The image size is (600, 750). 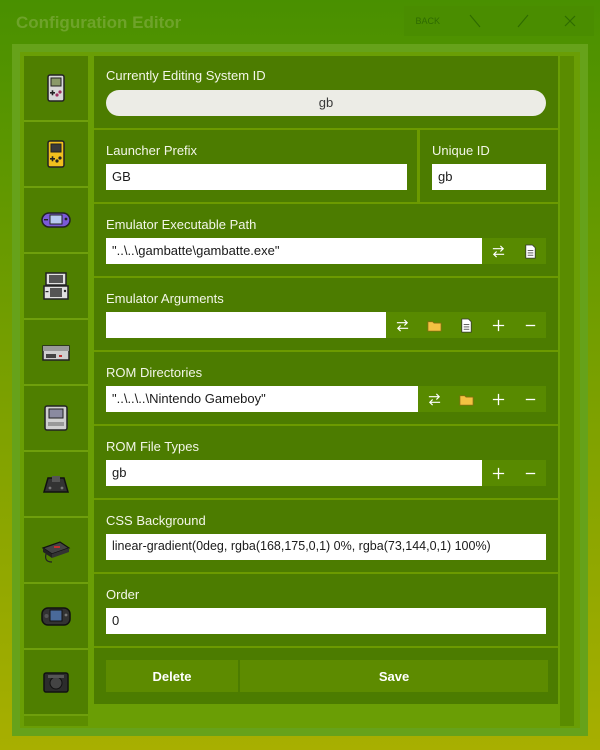 I want to click on emulator-path-buttons, so click(x=514, y=251).